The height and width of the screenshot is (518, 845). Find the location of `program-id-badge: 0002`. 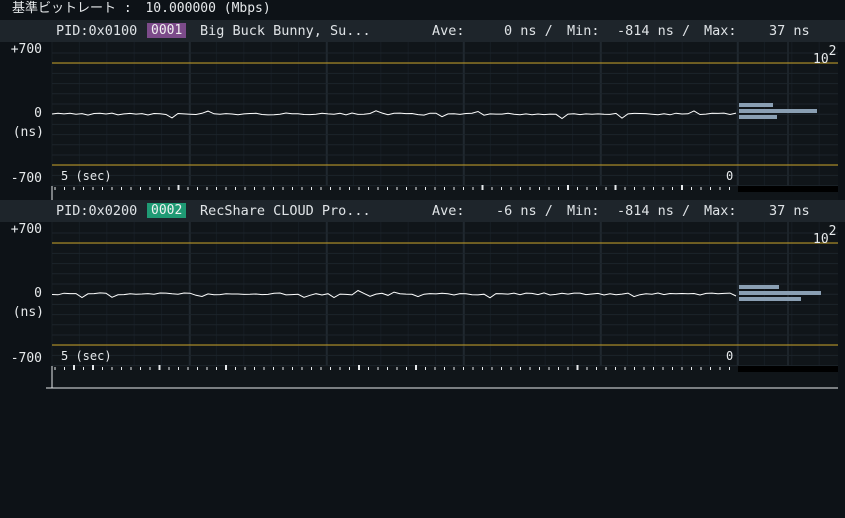

program-id-badge: 0002 is located at coordinates (167, 210).